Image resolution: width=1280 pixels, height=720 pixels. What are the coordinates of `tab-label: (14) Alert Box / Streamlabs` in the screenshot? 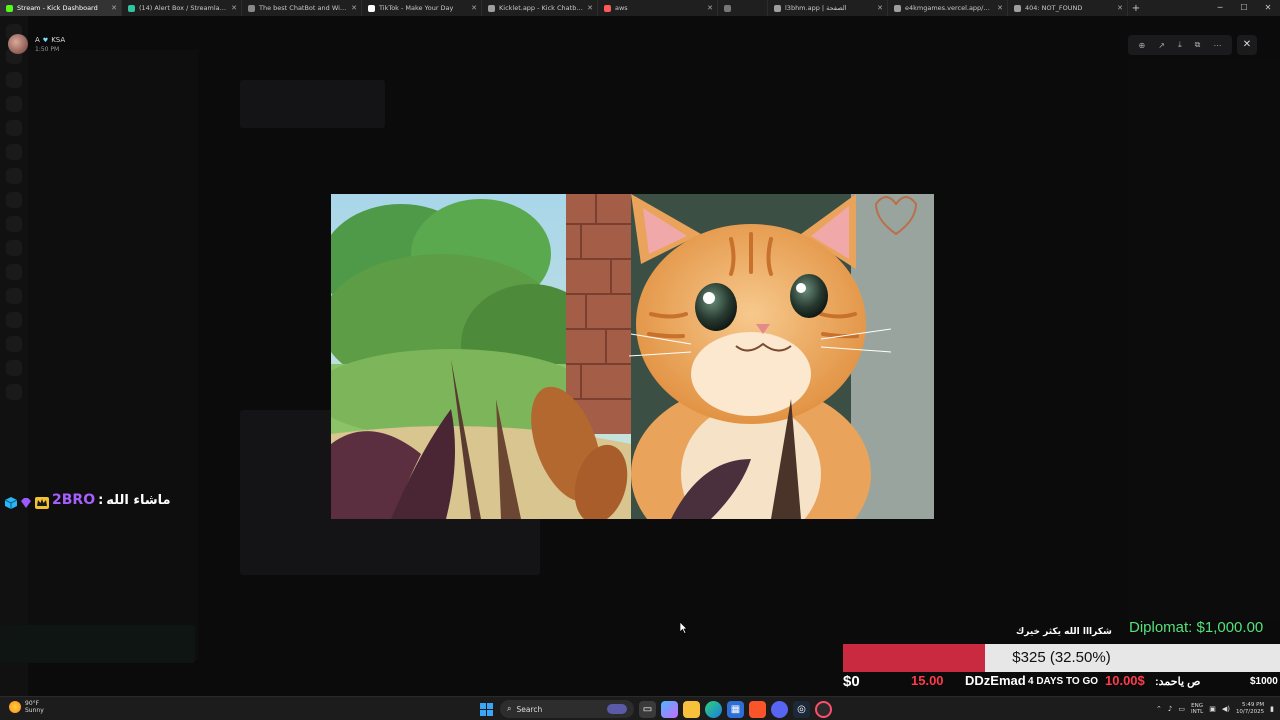 It's located at (183, 8).